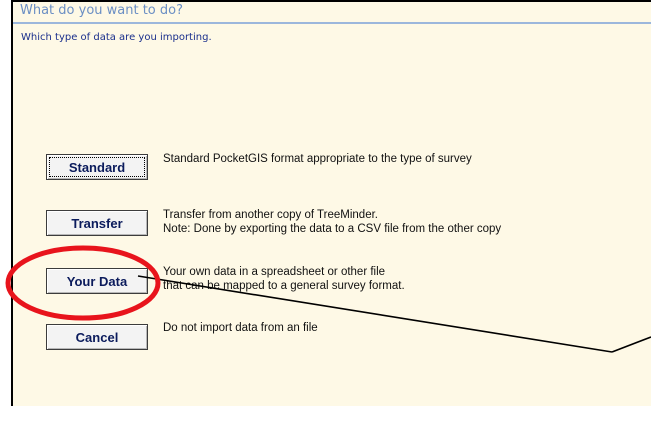  What do you see at coordinates (116, 37) in the screenshot?
I see `dialog-prompt: Which type of data are you importing.` at bounding box center [116, 37].